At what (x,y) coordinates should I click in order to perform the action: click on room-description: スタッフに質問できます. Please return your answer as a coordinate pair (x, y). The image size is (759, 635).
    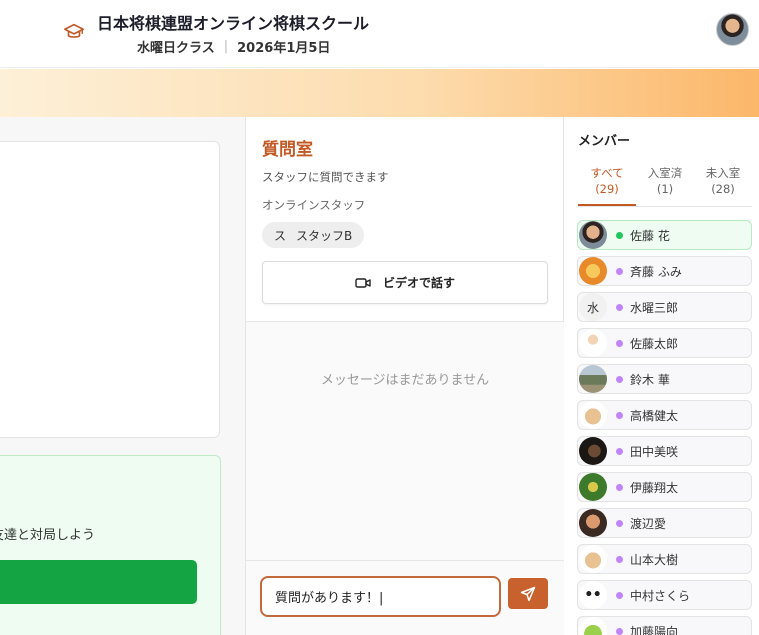
    Looking at the image, I should click on (325, 177).